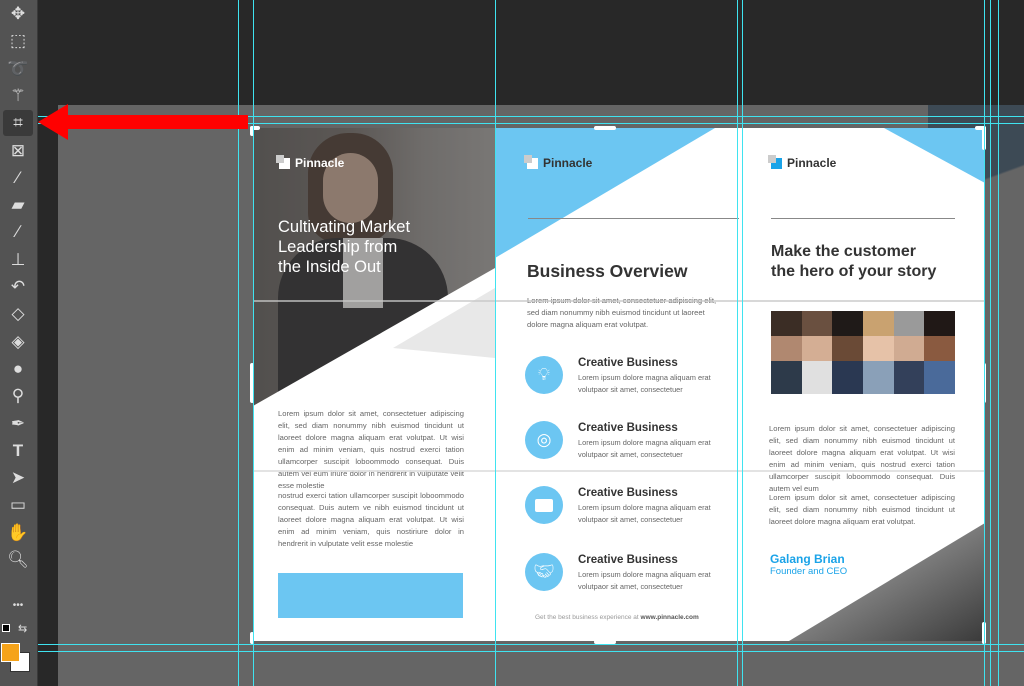 The image size is (1024, 686). Describe the element at coordinates (863, 352) in the screenshot. I see `team-photo` at that location.